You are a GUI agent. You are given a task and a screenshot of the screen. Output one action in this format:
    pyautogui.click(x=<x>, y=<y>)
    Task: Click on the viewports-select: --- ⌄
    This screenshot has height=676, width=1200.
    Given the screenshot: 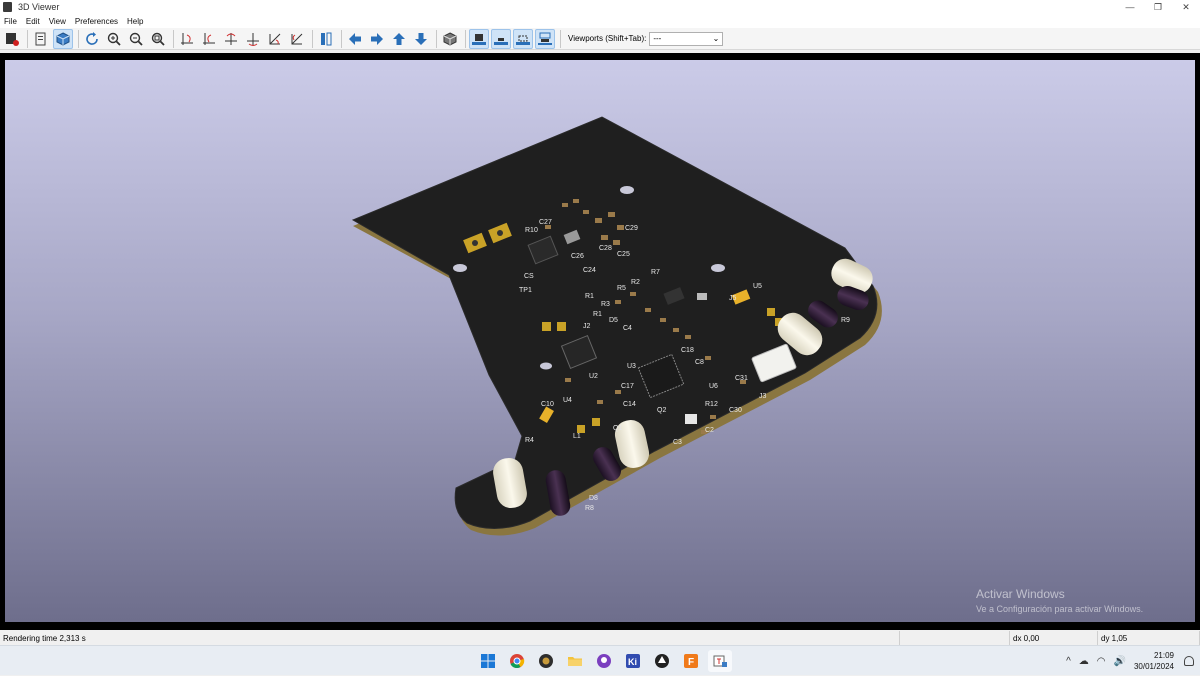 What is the action you would take?
    pyautogui.click(x=686, y=38)
    